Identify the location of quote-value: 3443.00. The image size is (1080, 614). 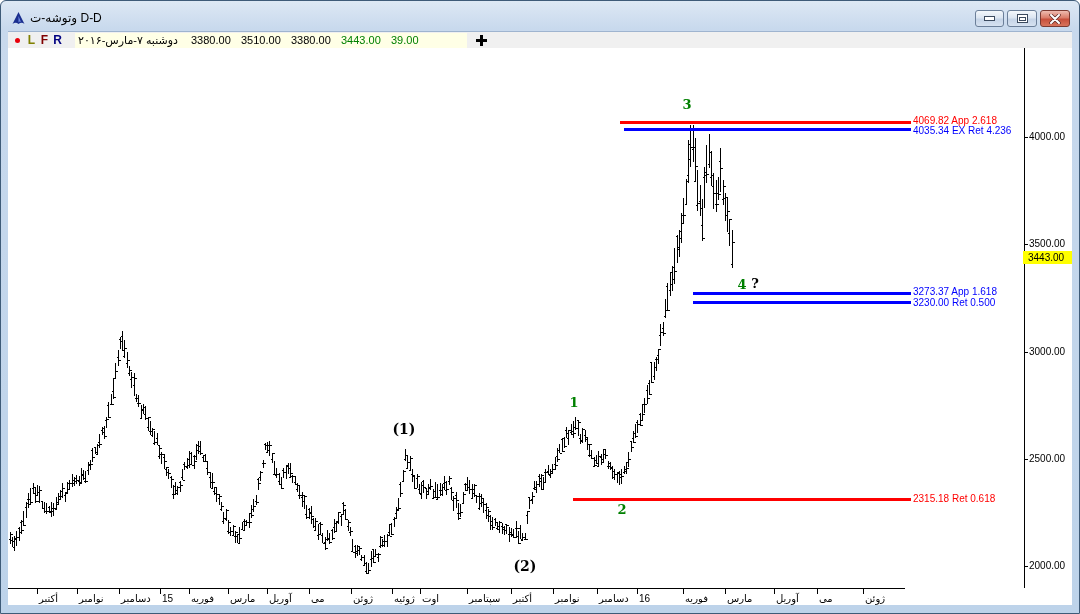
(361, 40).